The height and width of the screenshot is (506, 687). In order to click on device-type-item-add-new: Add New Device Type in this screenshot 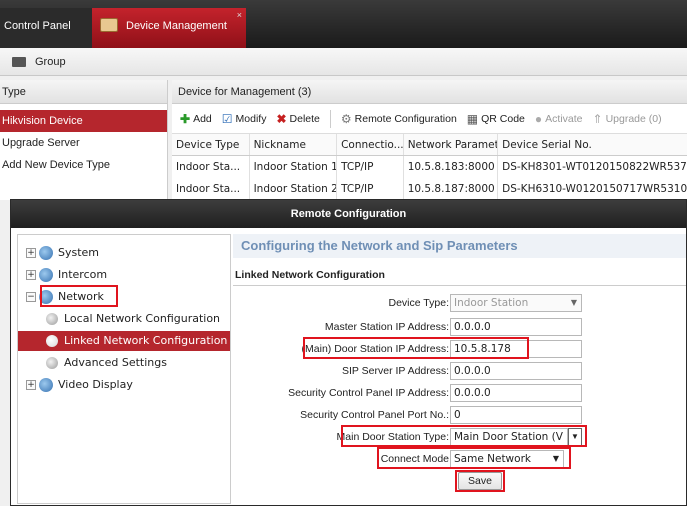, I will do `click(83, 165)`.